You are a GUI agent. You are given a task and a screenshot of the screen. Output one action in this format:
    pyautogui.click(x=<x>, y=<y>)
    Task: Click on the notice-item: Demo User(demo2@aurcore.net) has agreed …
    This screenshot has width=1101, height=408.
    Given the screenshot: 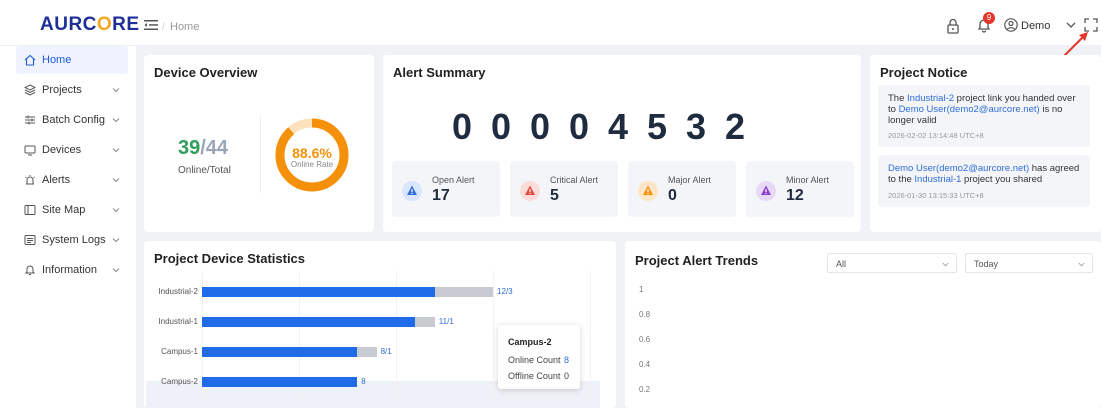 What is the action you would take?
    pyautogui.click(x=984, y=181)
    